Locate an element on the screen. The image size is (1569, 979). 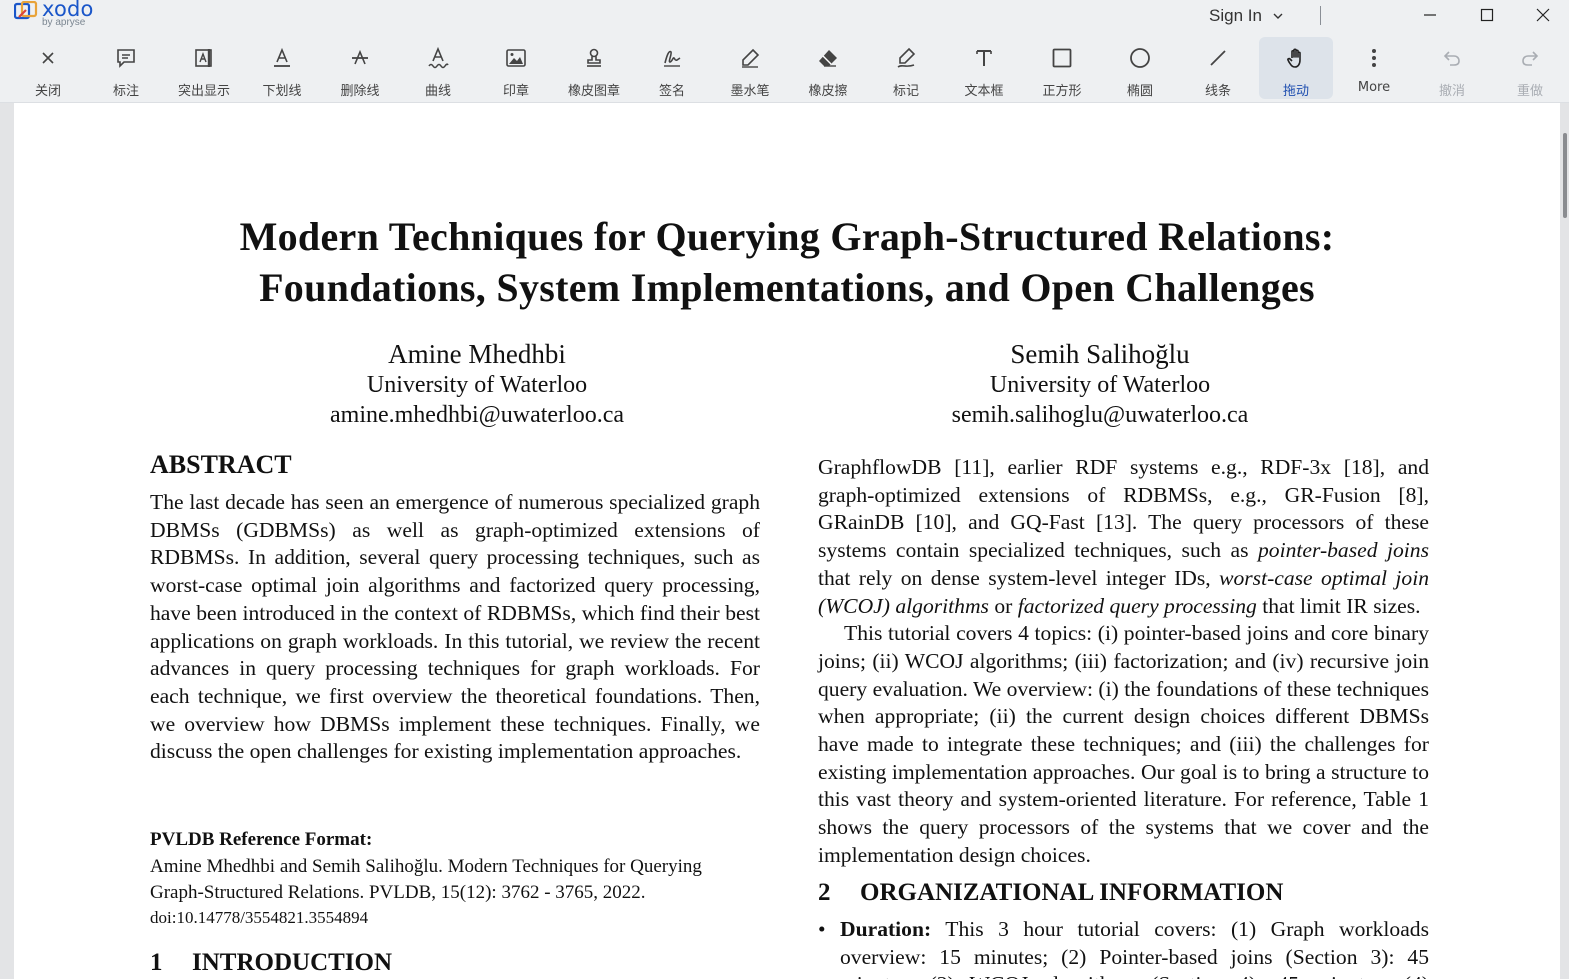
sign-in-button: Sign In is located at coordinates (1246, 16).